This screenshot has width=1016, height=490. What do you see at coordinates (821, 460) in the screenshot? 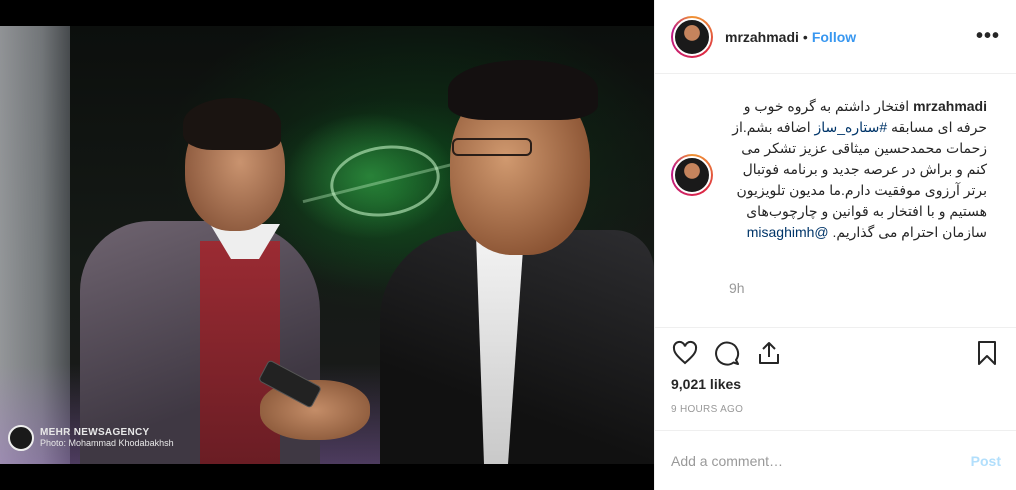
I see `comment-input` at bounding box center [821, 460].